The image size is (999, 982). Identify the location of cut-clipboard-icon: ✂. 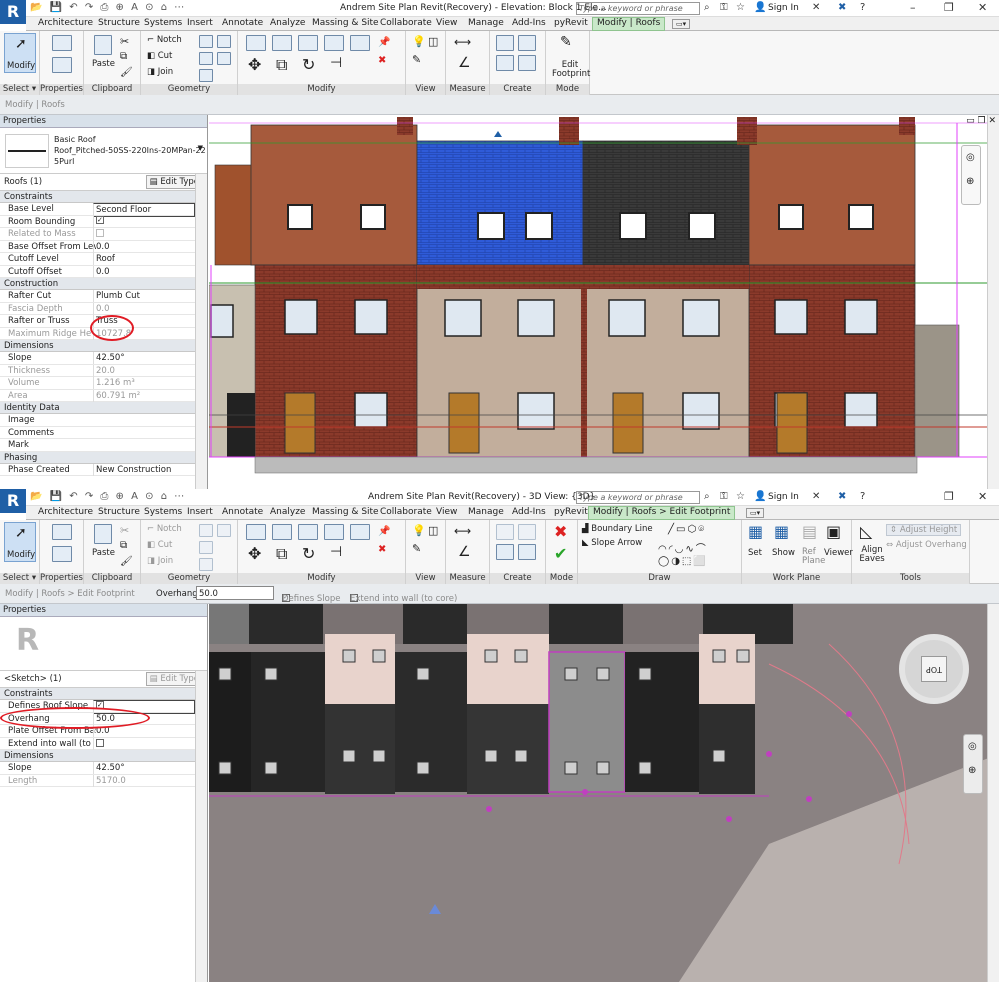
(124, 41).